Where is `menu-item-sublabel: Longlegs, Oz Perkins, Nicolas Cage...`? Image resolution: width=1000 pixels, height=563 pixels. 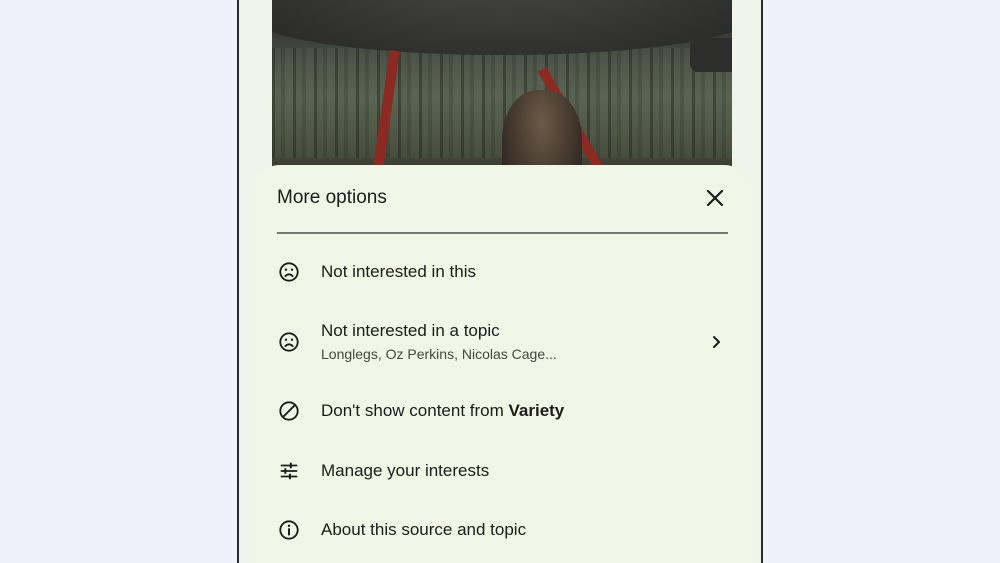
menu-item-sublabel: Longlegs, Oz Perkins, Nicolas Cage... is located at coordinates (439, 354).